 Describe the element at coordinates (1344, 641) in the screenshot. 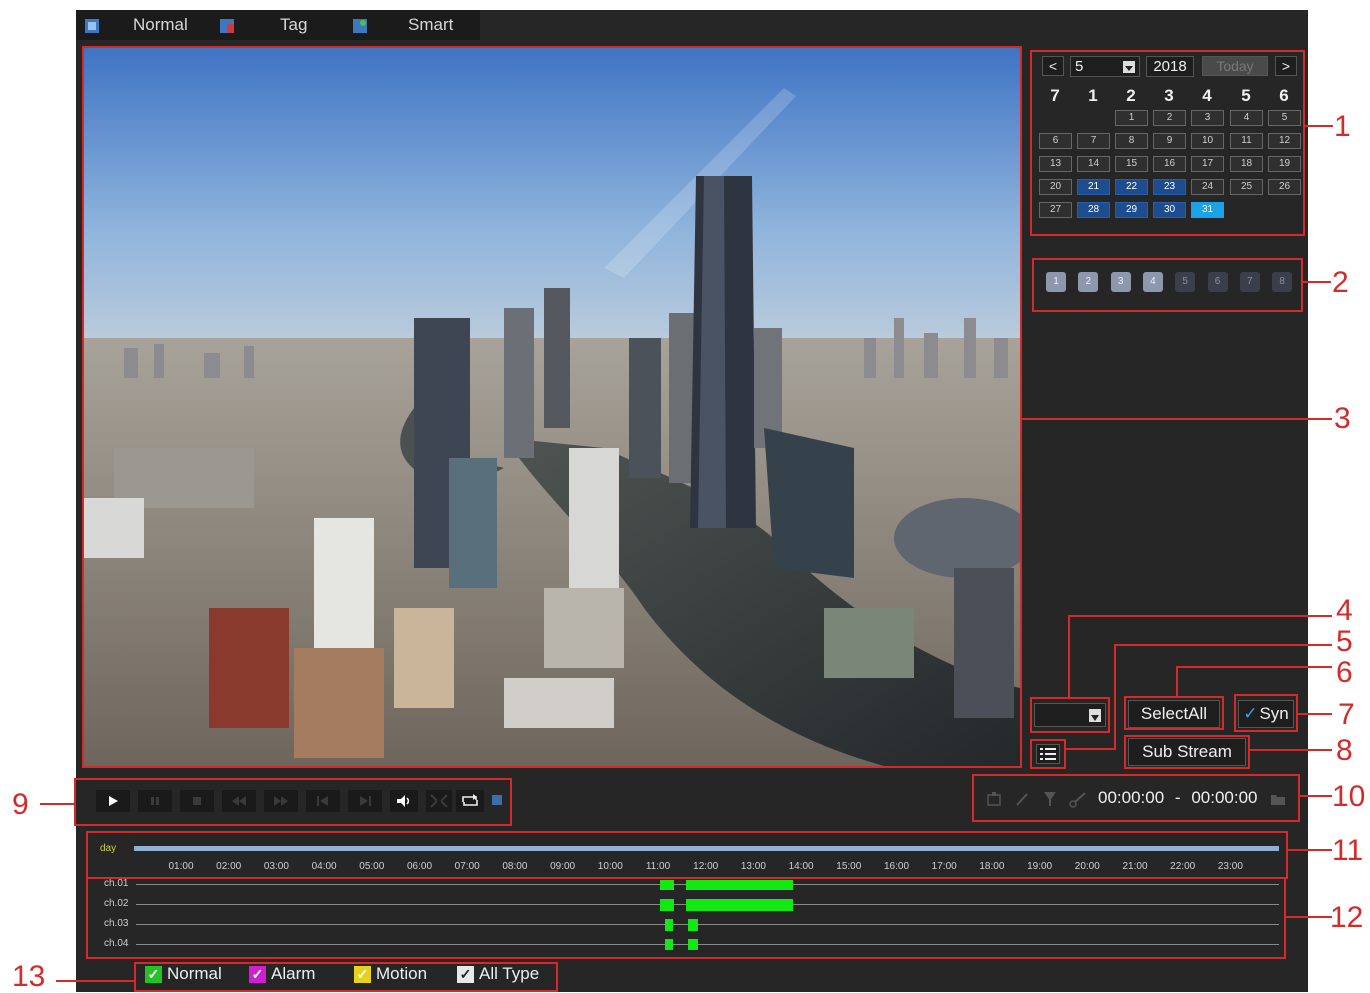

I see `callout-number: 5` at that location.